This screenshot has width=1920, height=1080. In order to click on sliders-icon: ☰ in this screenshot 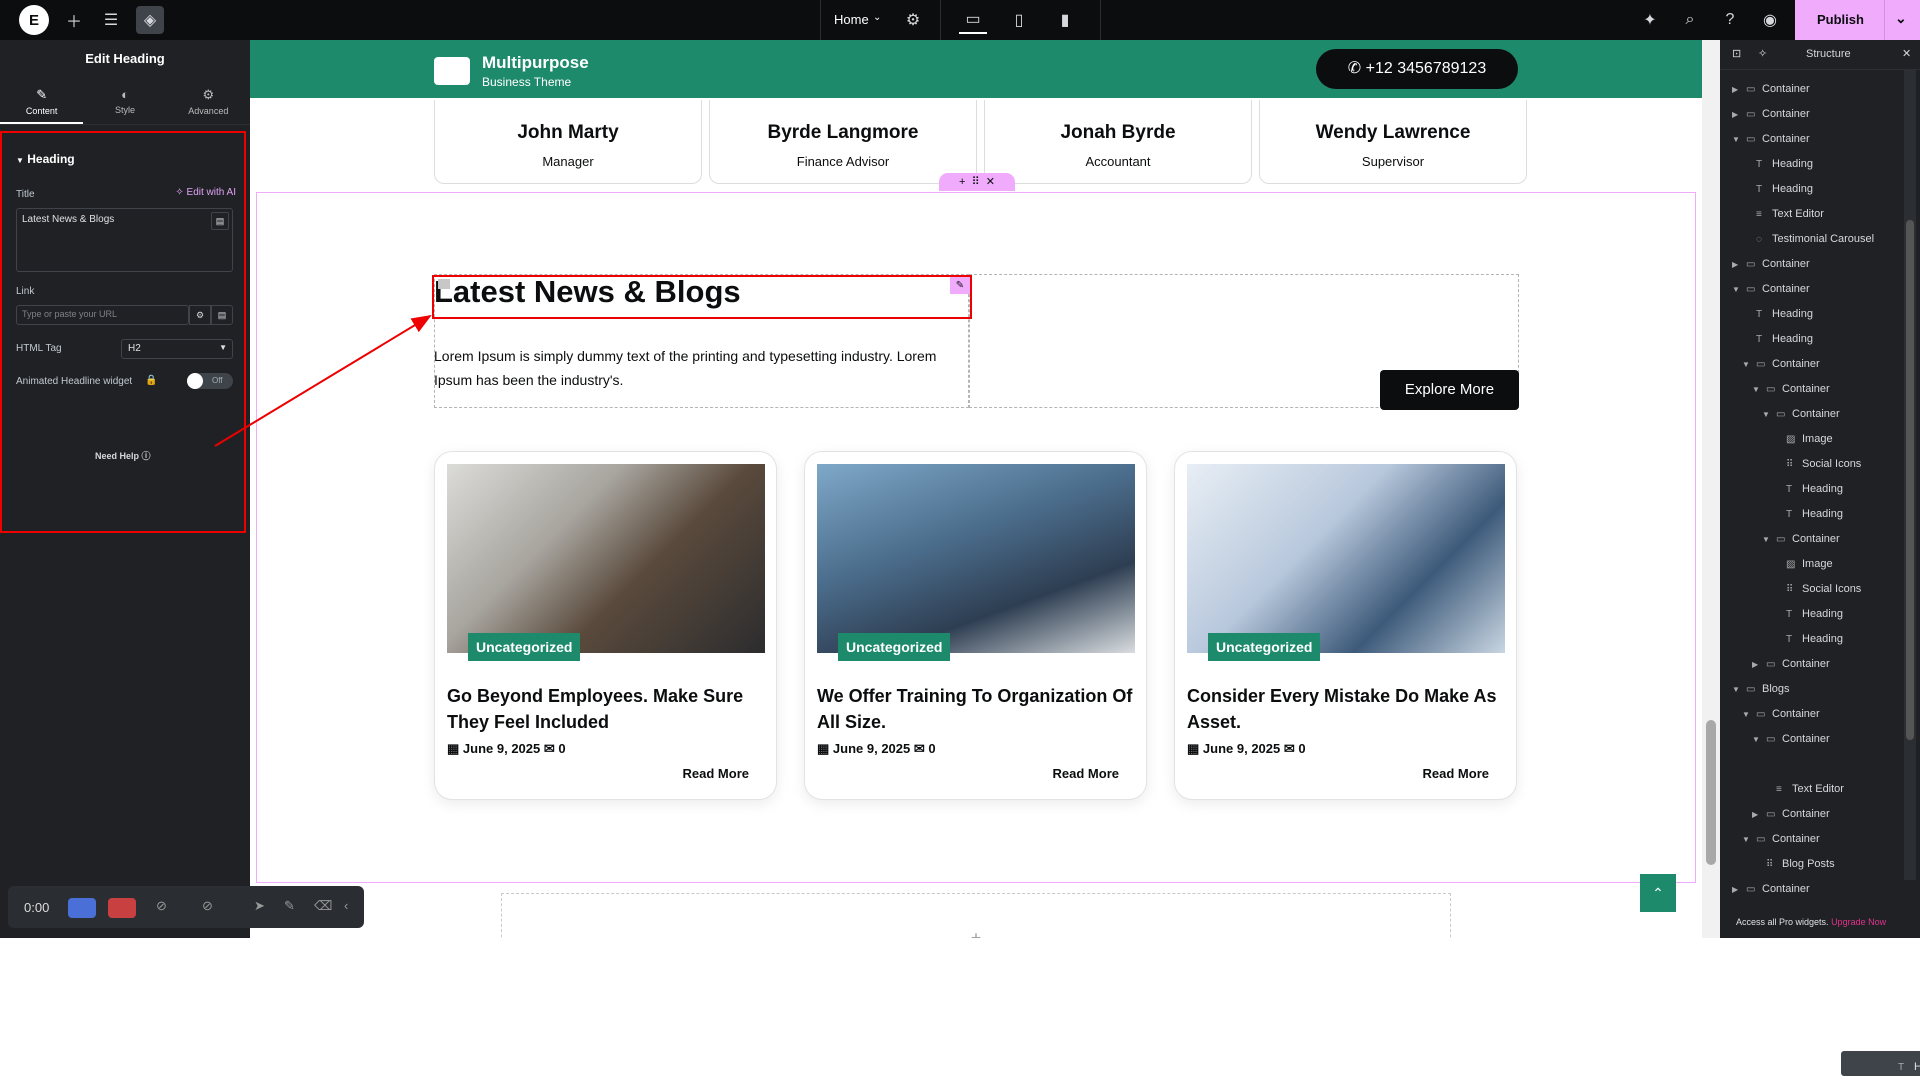, I will do `click(111, 20)`.